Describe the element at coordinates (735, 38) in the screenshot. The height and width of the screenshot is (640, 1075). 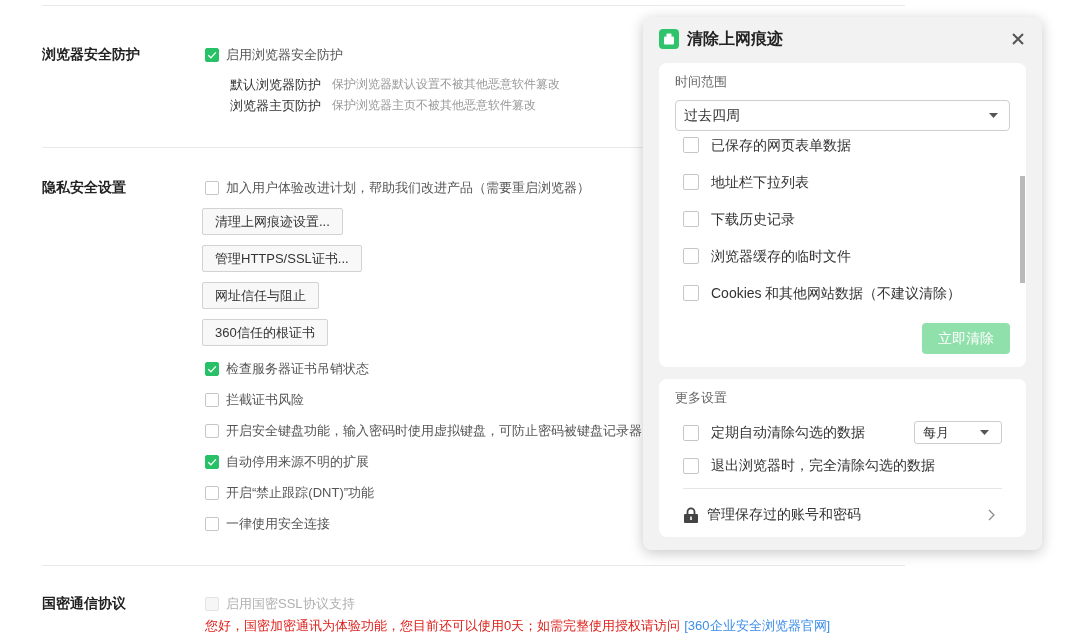
I see `dialog-title: 清除上网痕迹` at that location.